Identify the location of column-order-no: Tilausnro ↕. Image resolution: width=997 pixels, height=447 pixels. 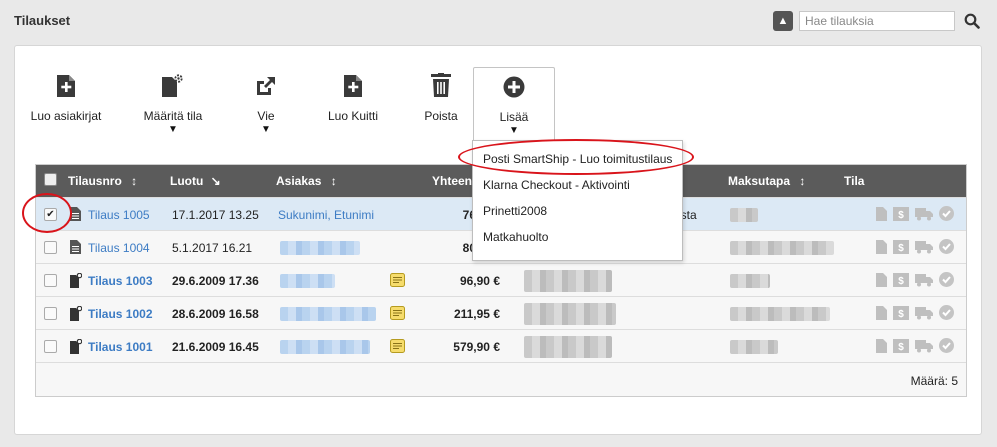
(102, 181).